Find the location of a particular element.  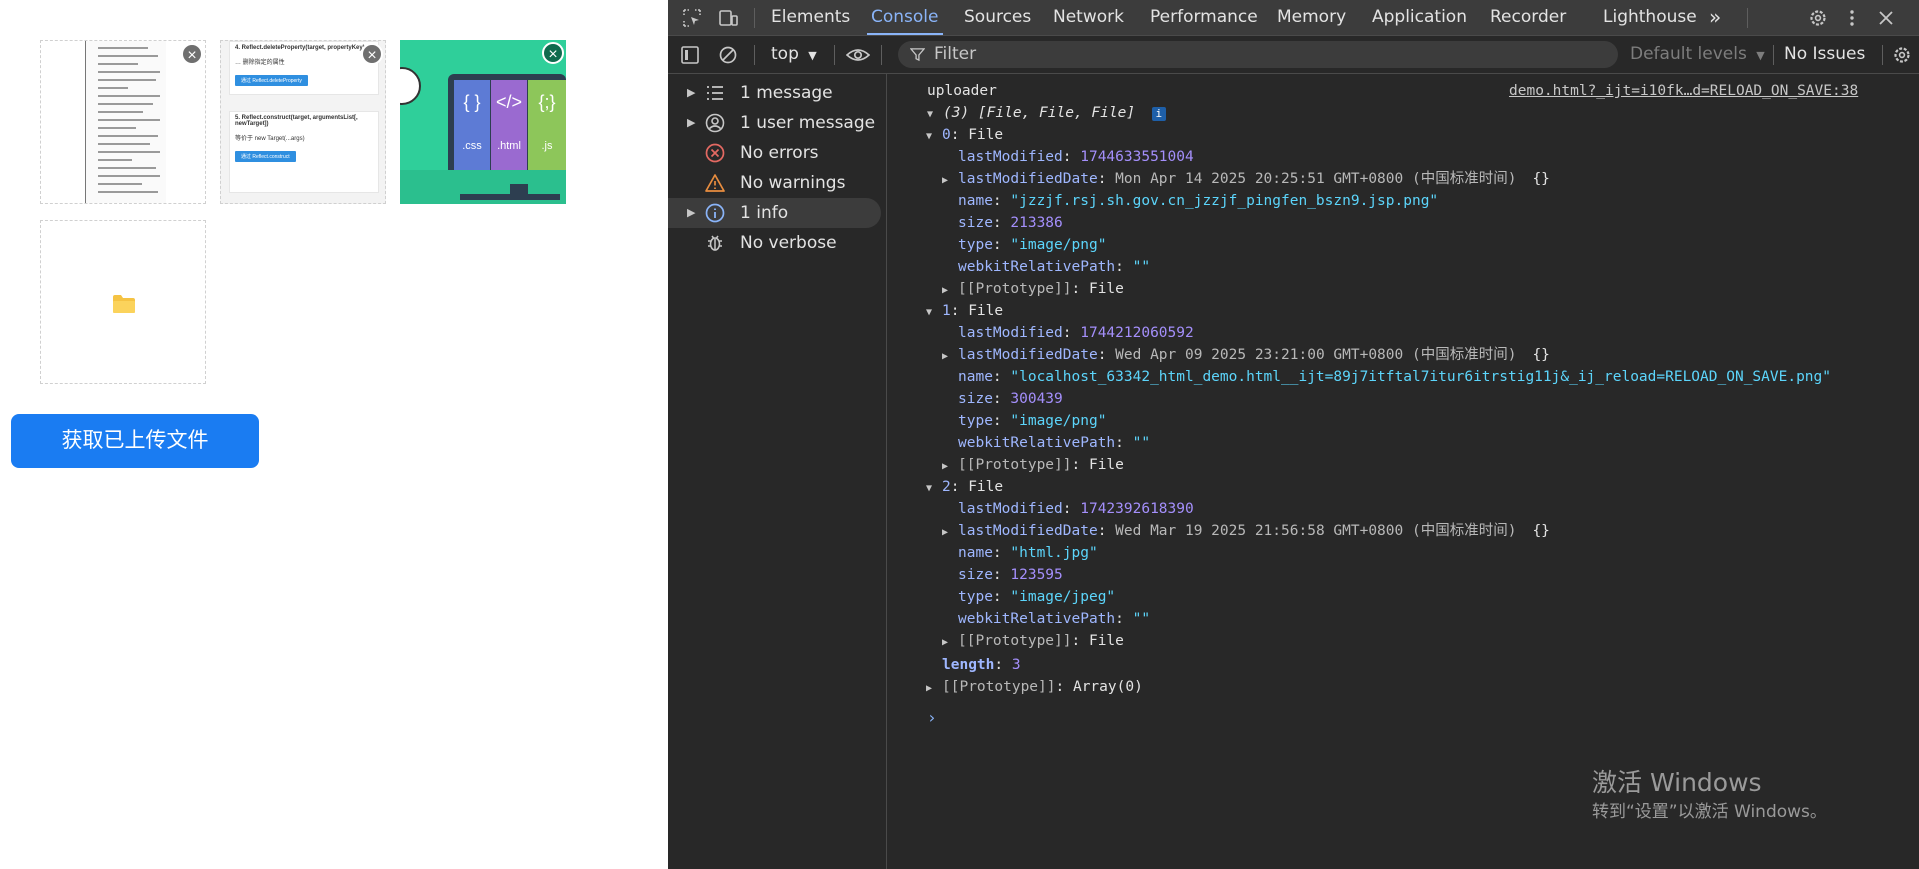

live-expression-eye-icon is located at coordinates (858, 55).